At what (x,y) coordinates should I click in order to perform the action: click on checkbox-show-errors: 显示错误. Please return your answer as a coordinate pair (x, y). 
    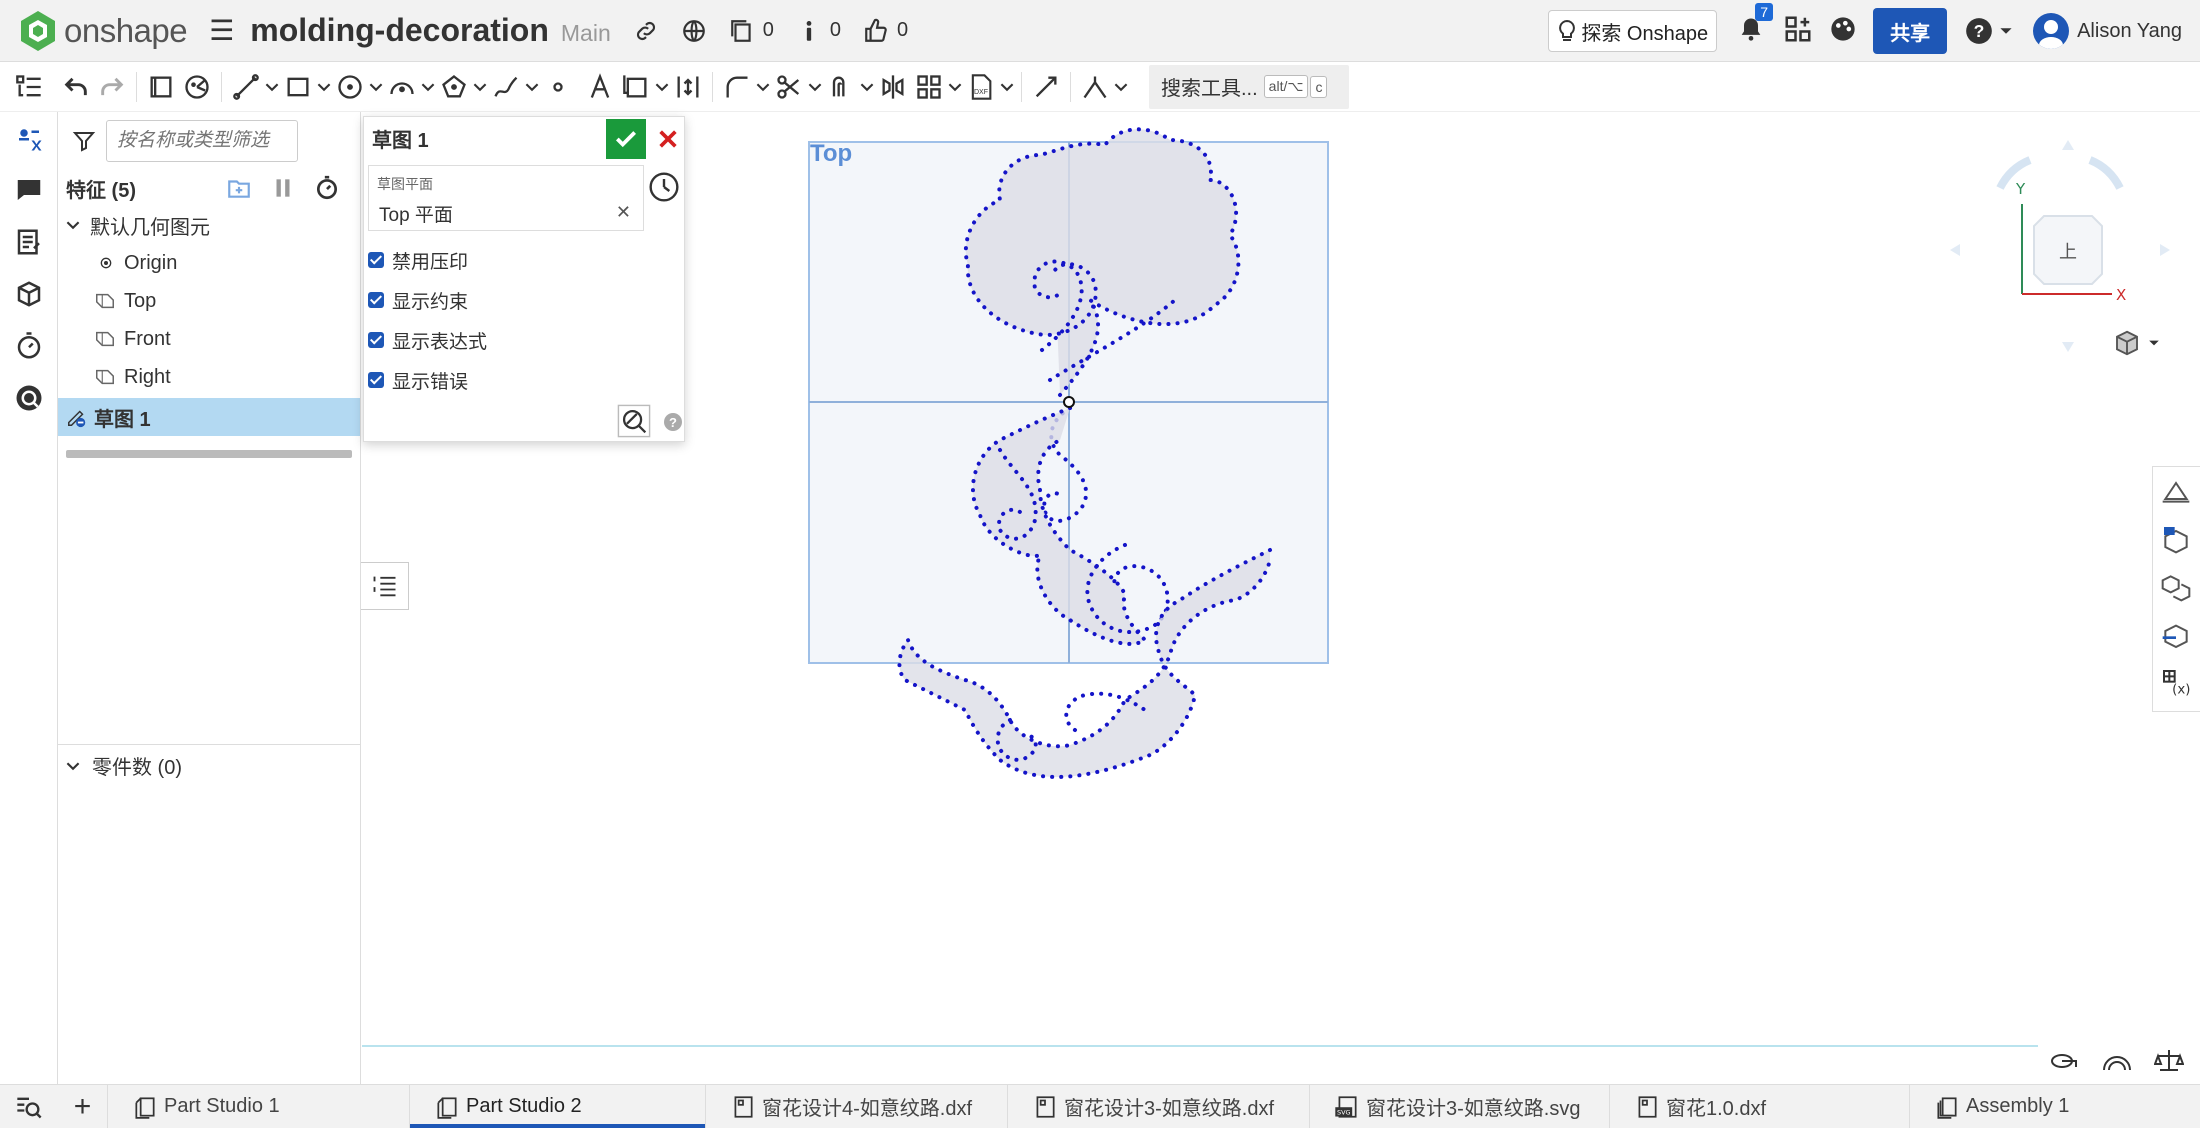
    Looking at the image, I should click on (418, 380).